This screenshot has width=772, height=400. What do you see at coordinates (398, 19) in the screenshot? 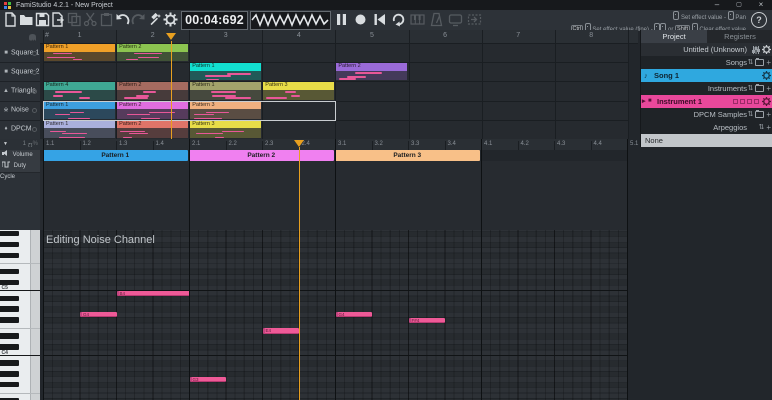
I see `loop-button` at bounding box center [398, 19].